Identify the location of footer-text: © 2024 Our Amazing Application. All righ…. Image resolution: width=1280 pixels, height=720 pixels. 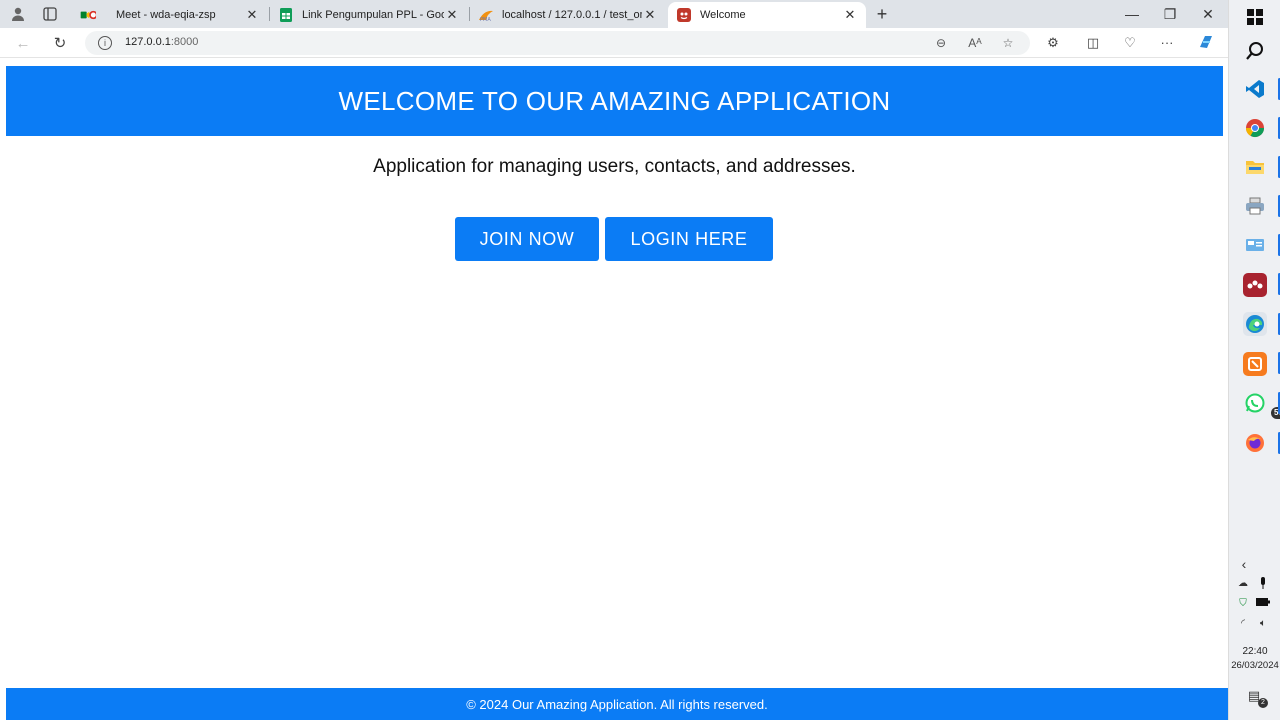
(617, 704).